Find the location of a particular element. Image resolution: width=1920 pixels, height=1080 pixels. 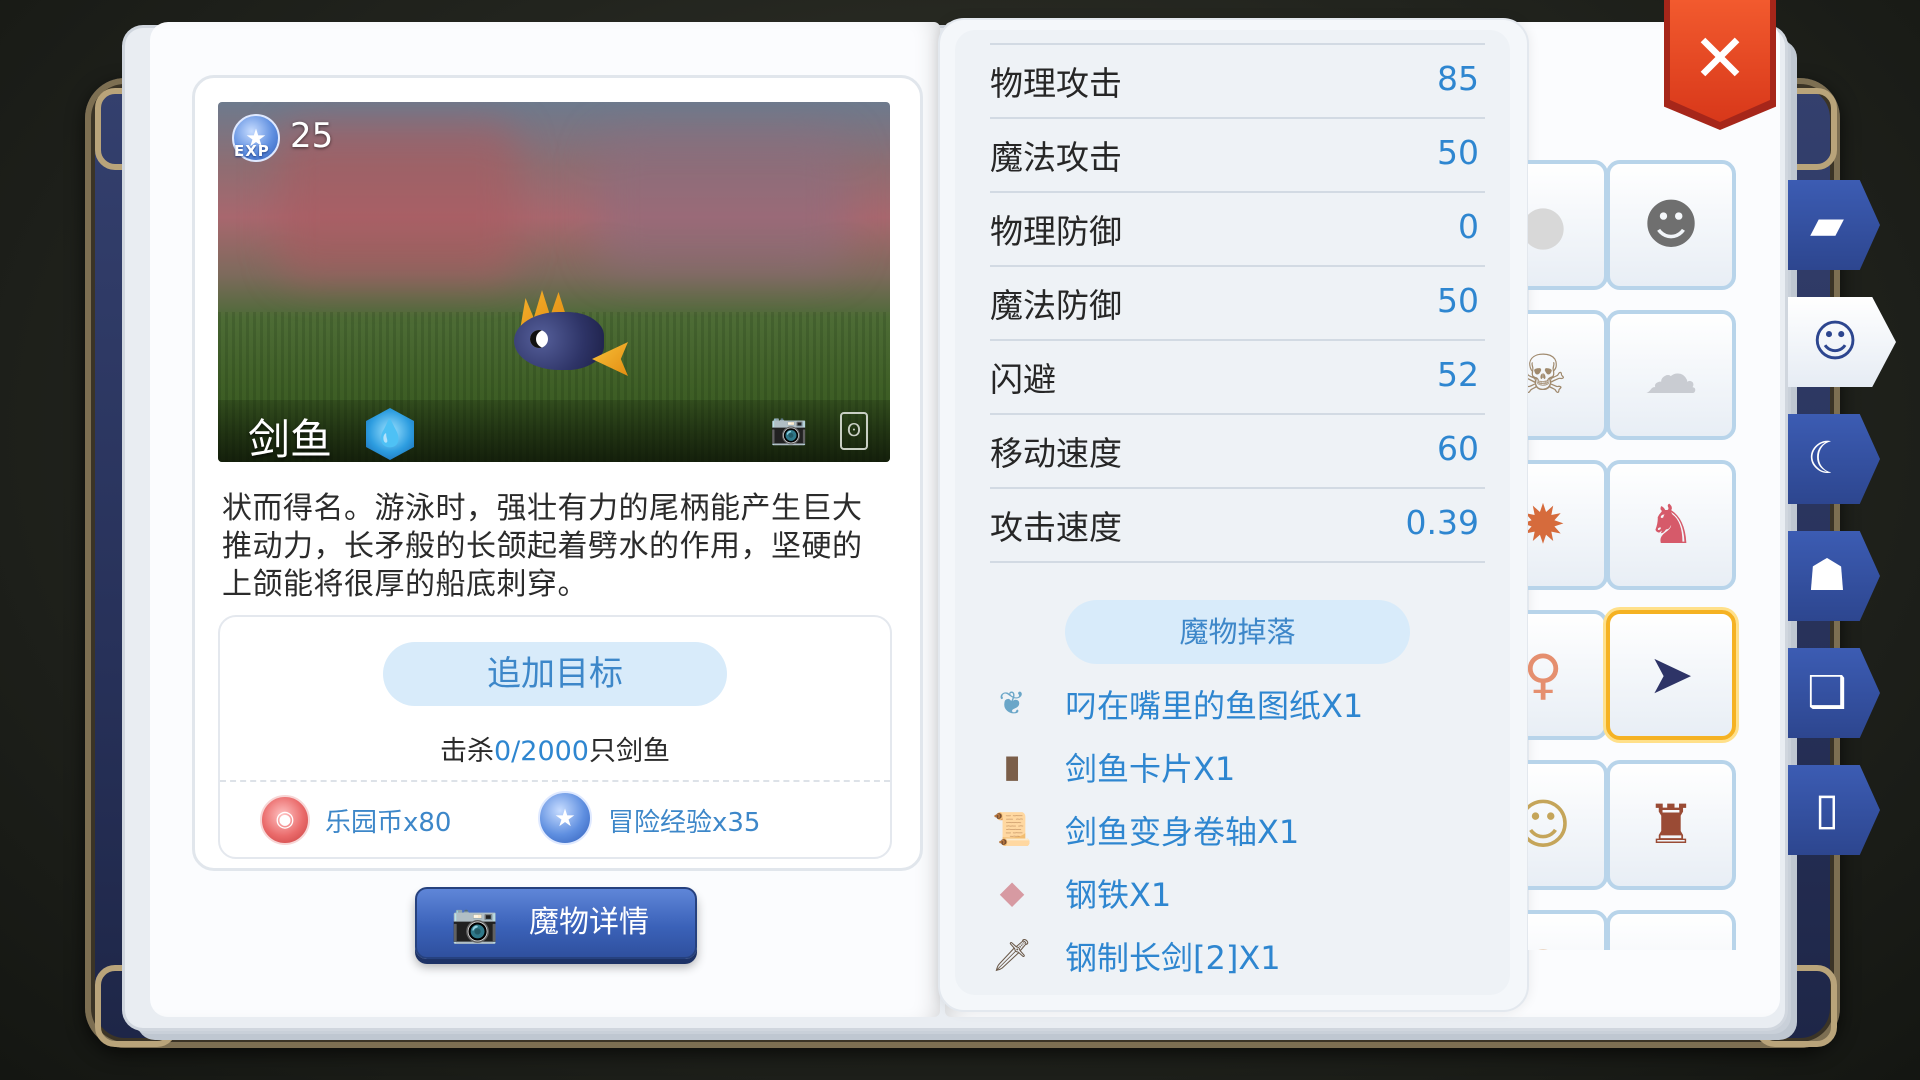

ghost-icon: ☁ is located at coordinates (1671, 374).